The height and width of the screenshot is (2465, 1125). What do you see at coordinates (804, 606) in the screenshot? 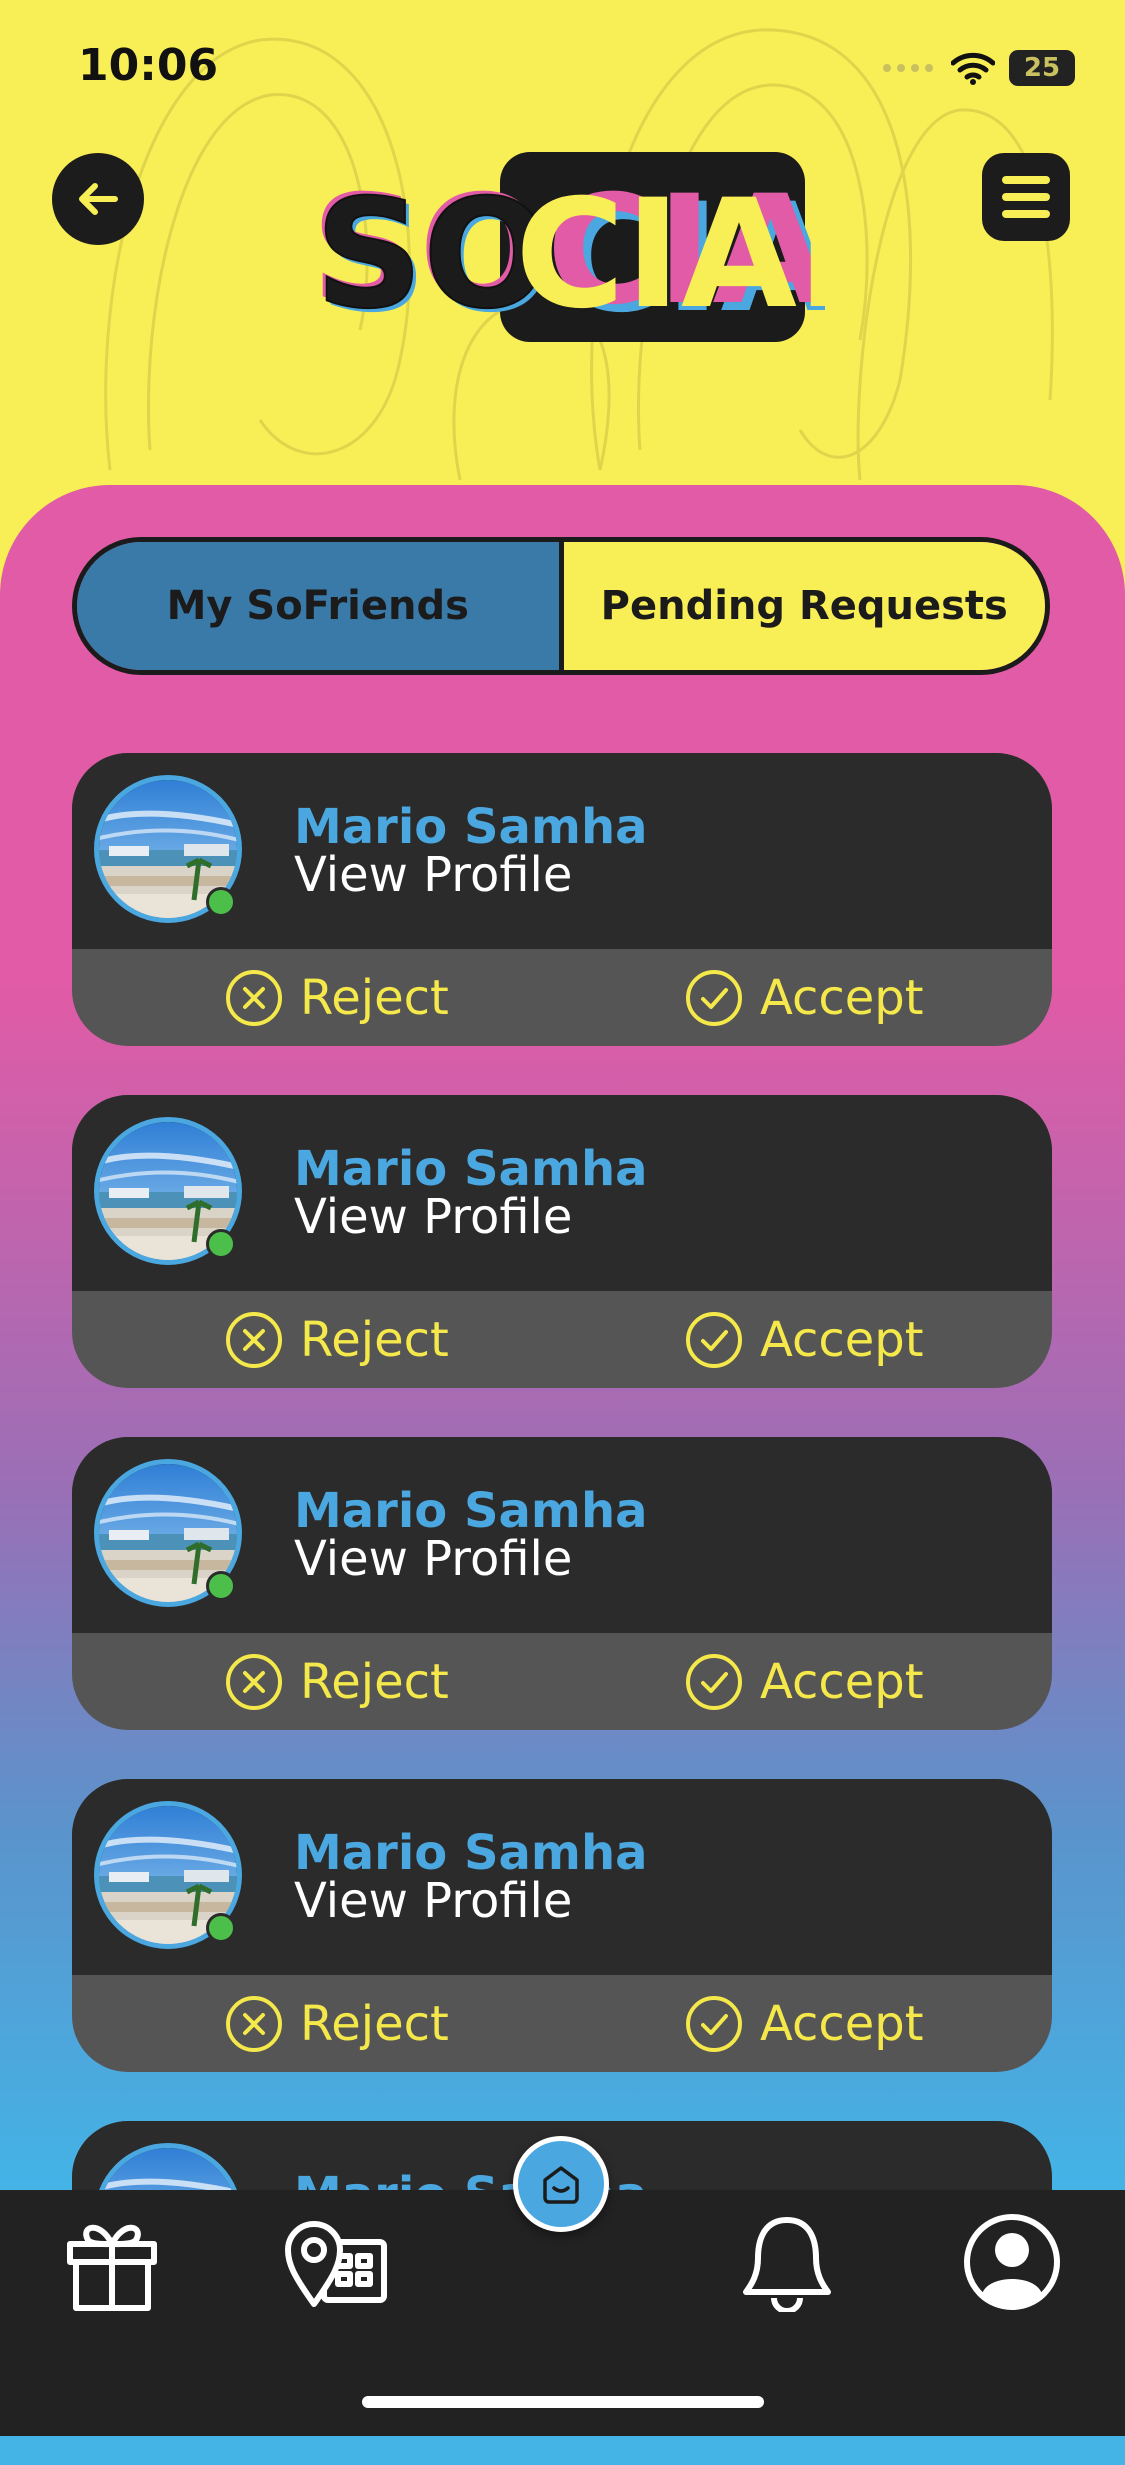
I see `tab-pending-requests: Pending Requests` at bounding box center [804, 606].